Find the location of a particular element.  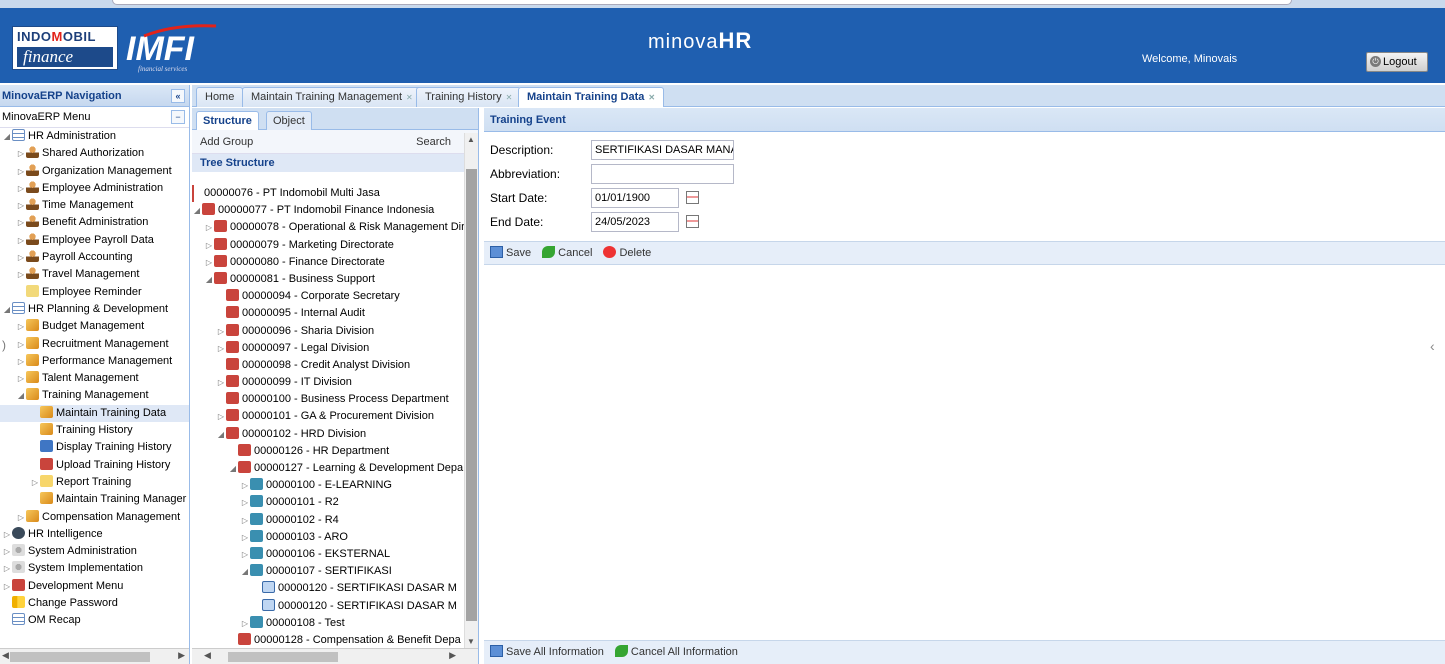

start-date-field: 01/01/1900 is located at coordinates (635, 198).